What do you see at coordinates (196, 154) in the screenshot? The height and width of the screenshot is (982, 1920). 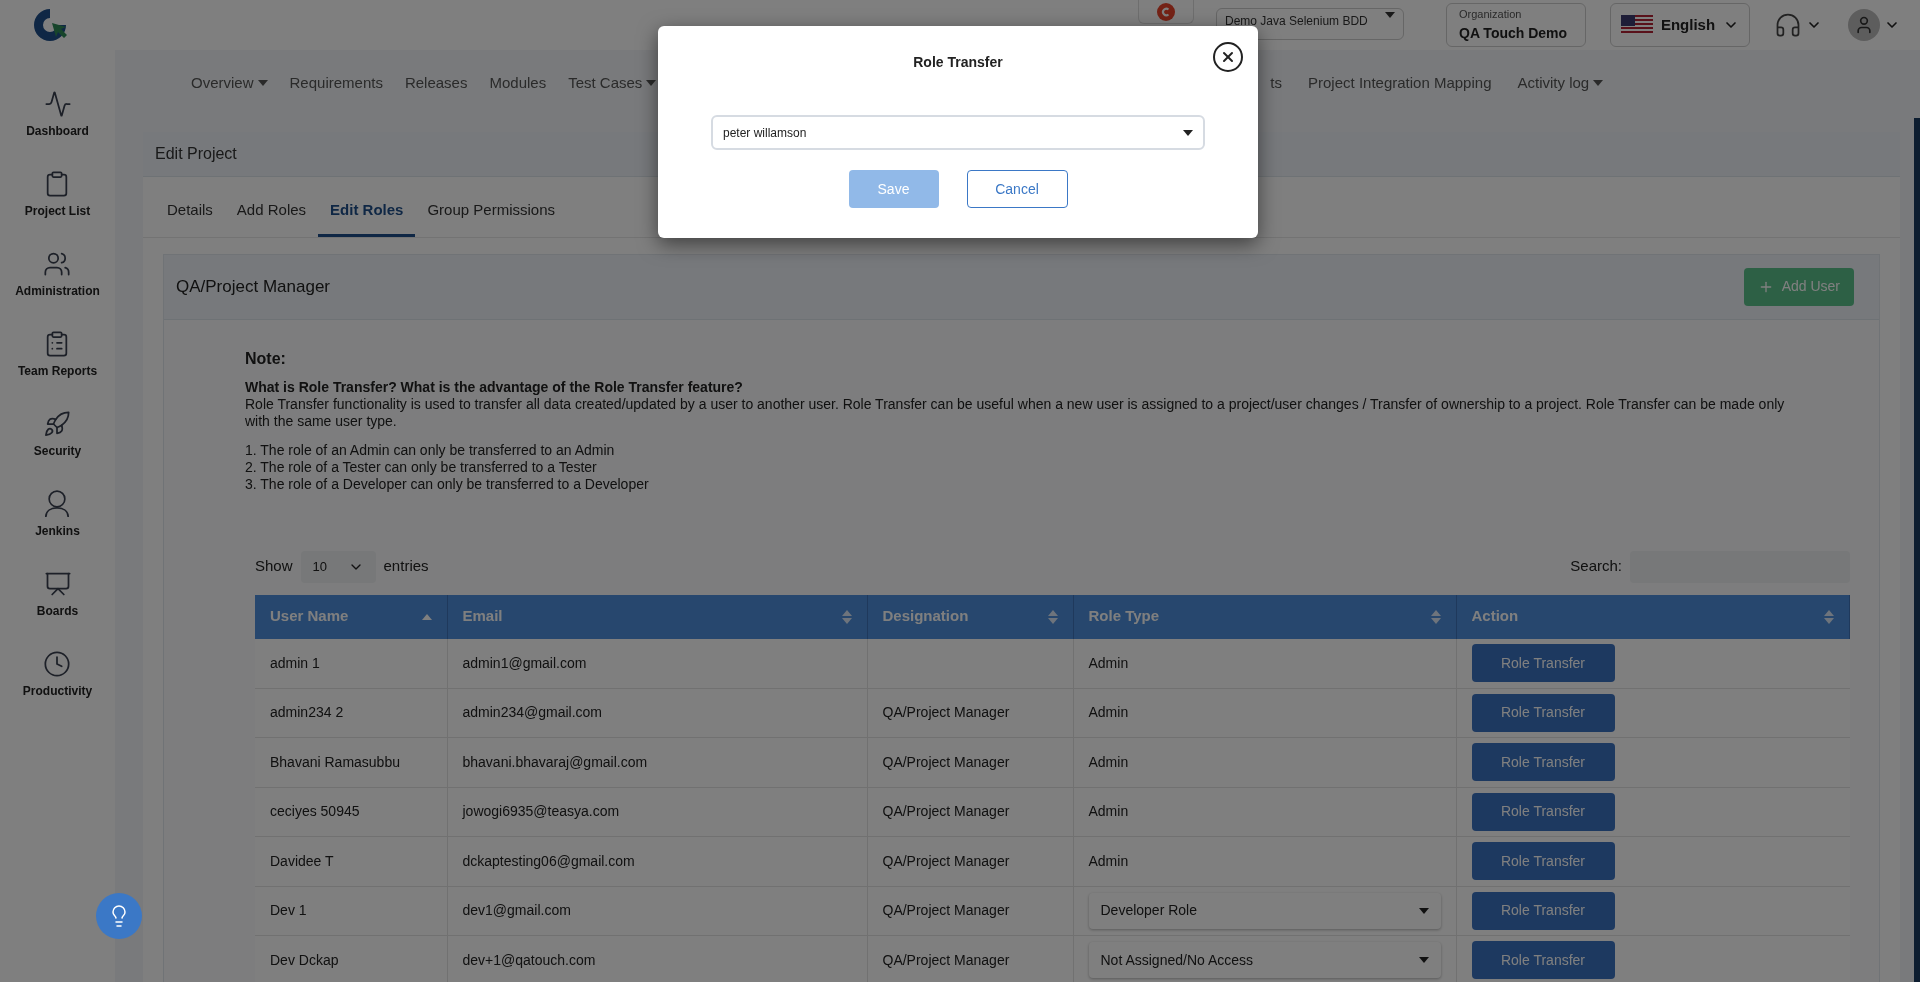 I see `card-title: Edit Project` at bounding box center [196, 154].